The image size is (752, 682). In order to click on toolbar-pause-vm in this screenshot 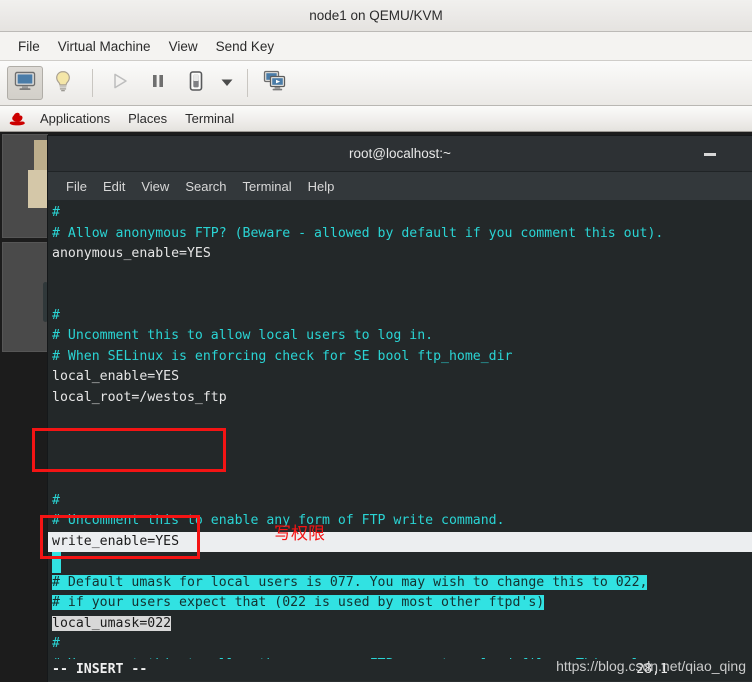, I will do `click(158, 83)`.